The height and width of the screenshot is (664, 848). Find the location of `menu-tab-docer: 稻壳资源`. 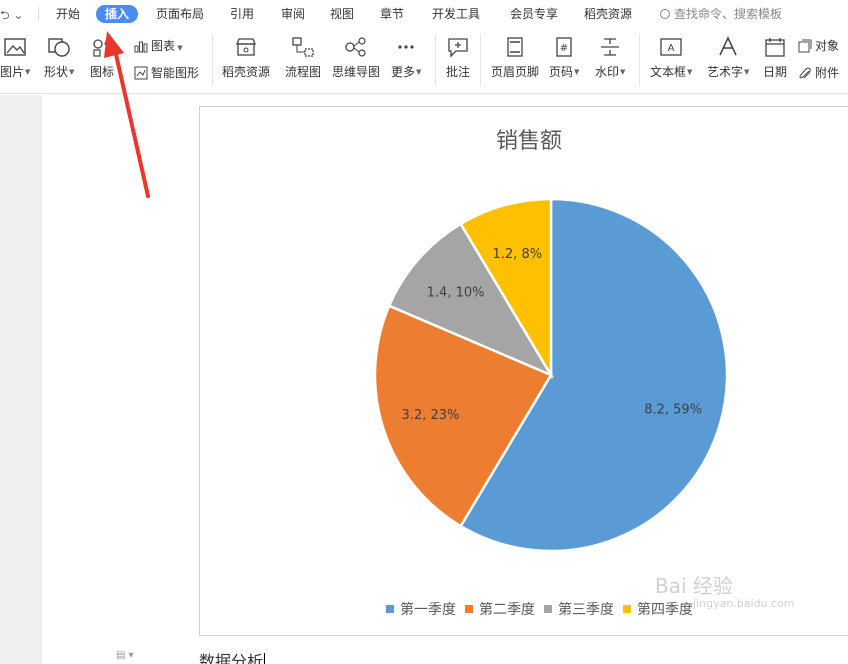

menu-tab-docer: 稻壳资源 is located at coordinates (608, 14).